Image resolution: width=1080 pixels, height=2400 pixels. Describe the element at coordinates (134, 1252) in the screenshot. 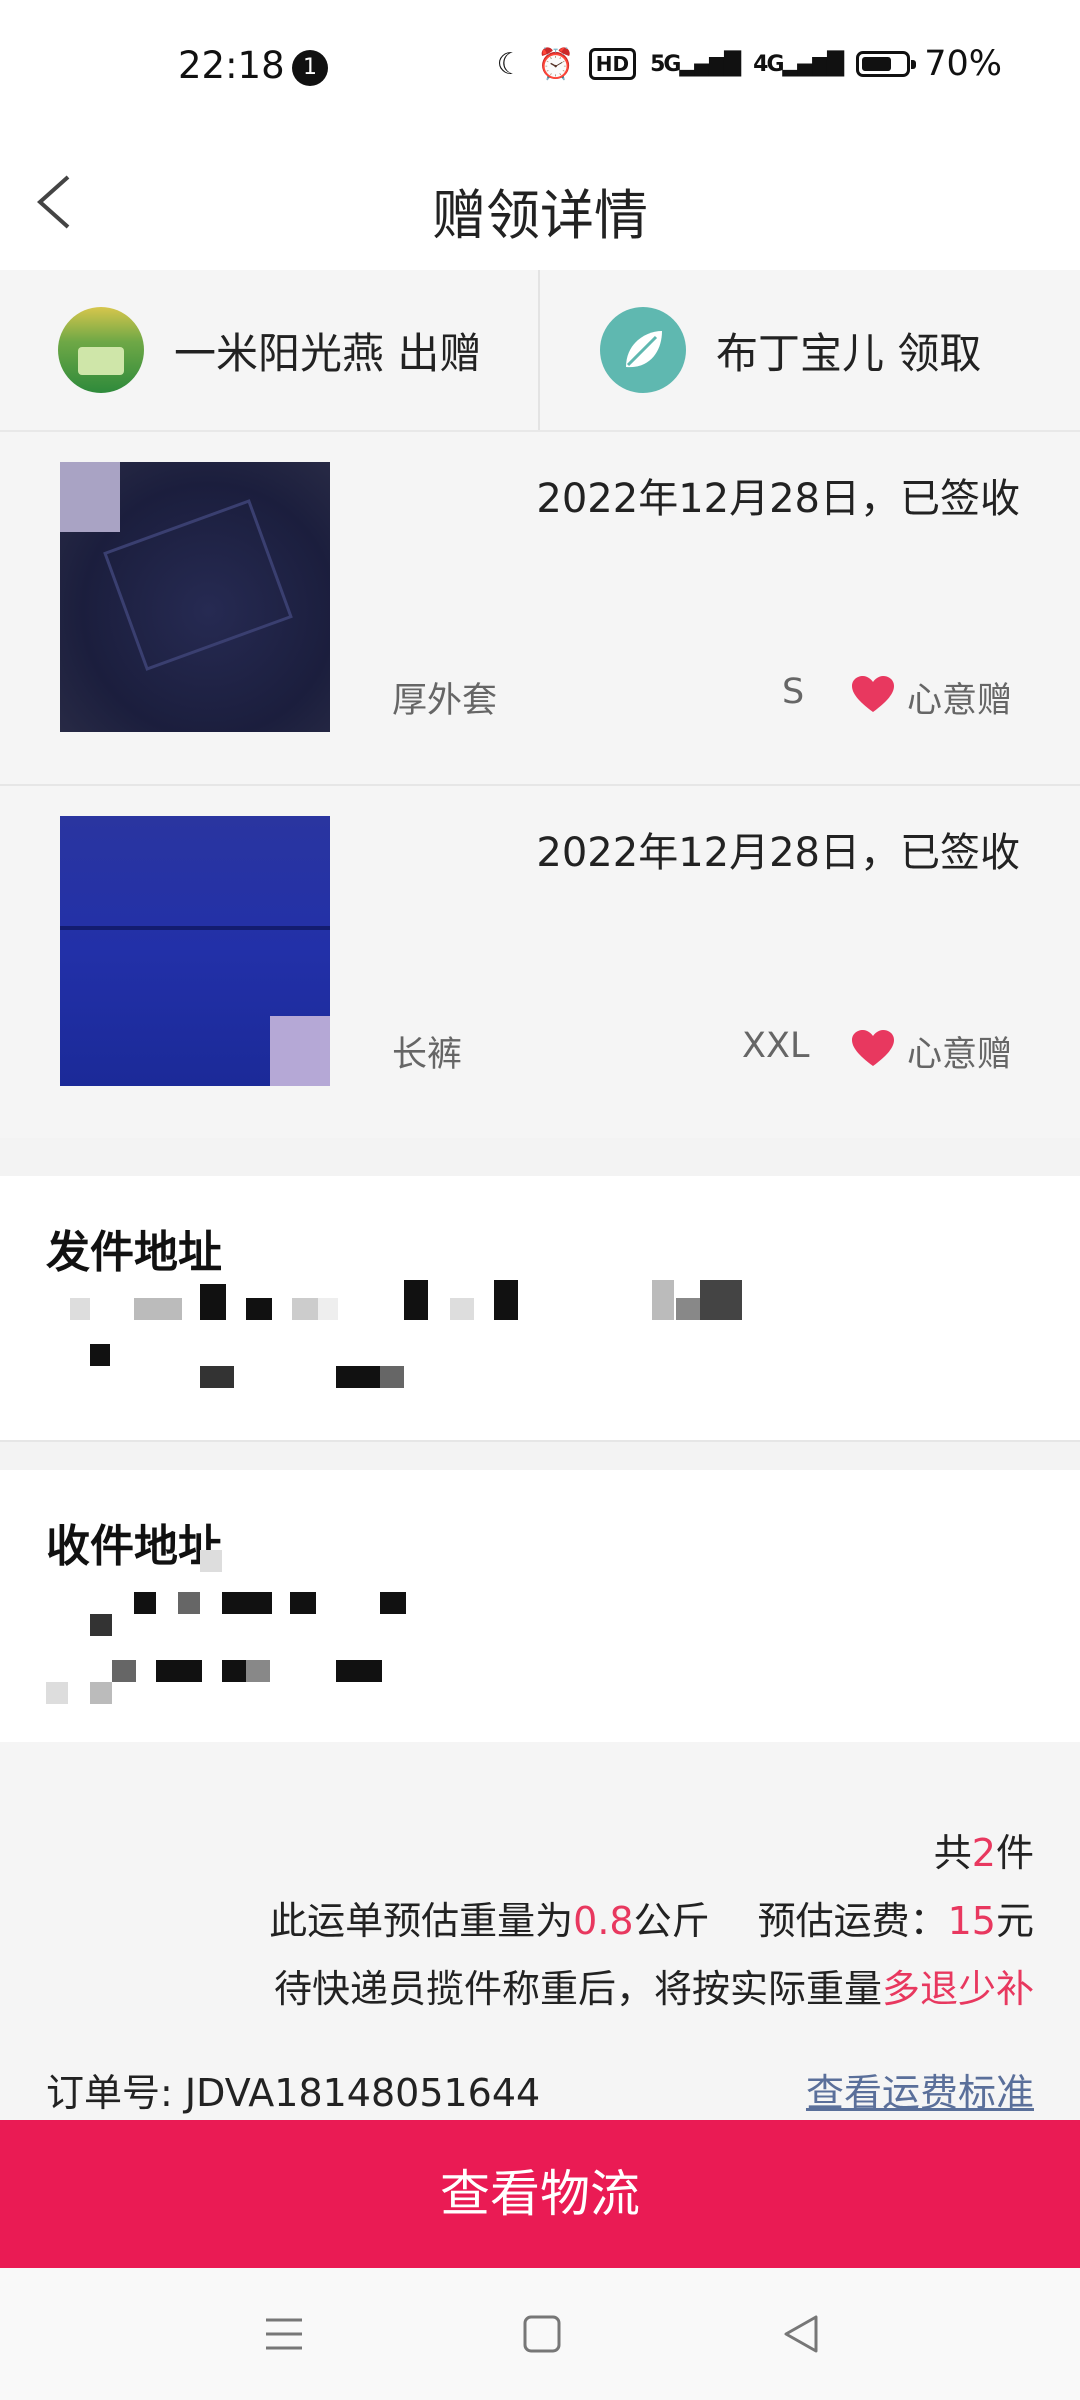

I see `send-address-title: 发件地址` at that location.